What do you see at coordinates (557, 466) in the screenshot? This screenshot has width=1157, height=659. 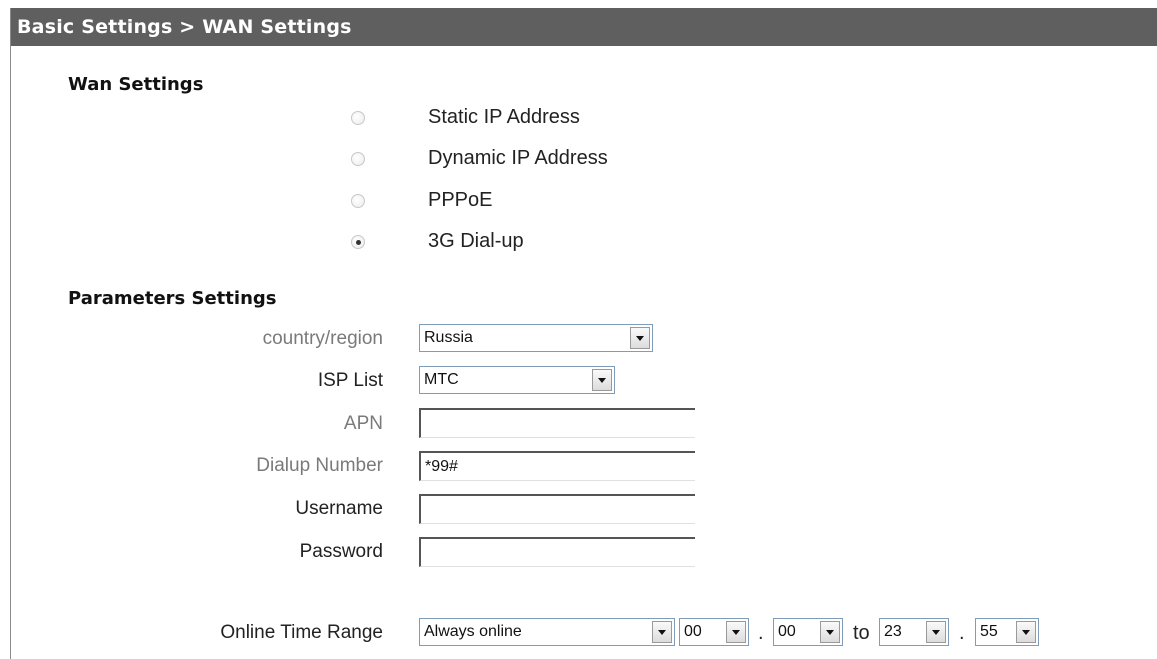 I see `dialup-number-field: *99#` at bounding box center [557, 466].